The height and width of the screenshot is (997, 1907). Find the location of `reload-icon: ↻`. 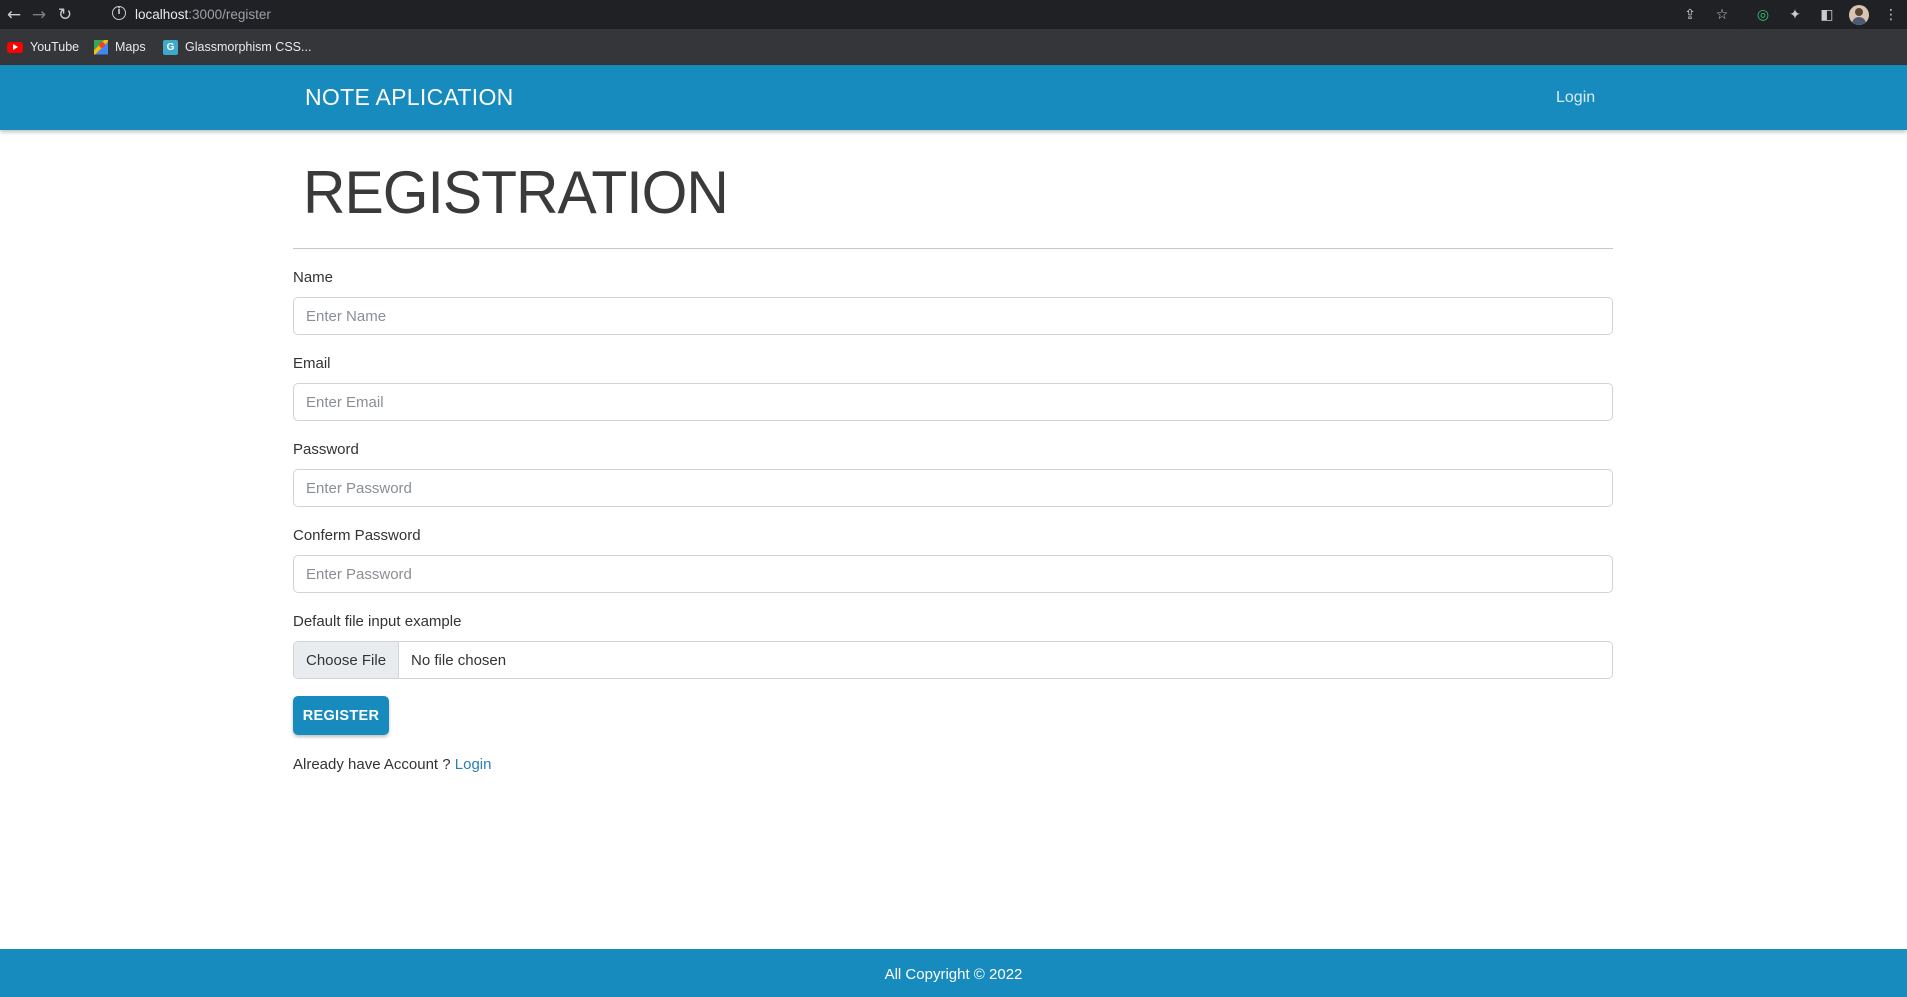

reload-icon: ↻ is located at coordinates (65, 15).